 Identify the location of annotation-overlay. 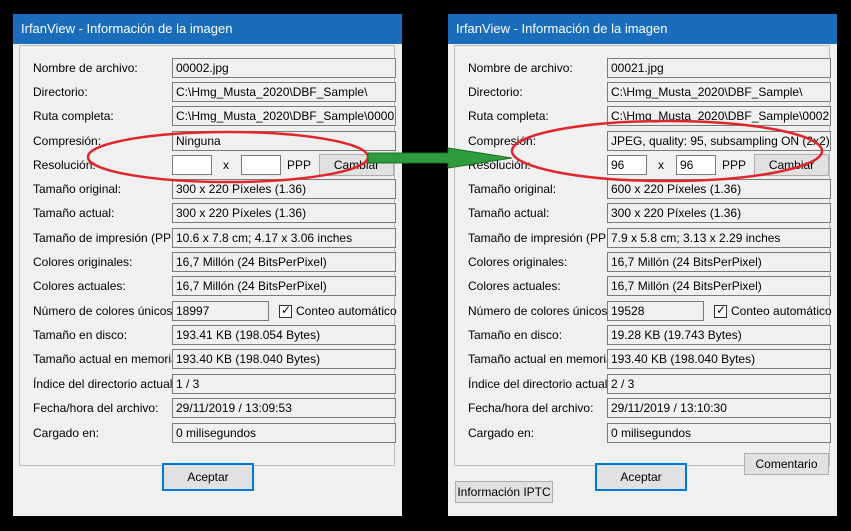
(455, 151).